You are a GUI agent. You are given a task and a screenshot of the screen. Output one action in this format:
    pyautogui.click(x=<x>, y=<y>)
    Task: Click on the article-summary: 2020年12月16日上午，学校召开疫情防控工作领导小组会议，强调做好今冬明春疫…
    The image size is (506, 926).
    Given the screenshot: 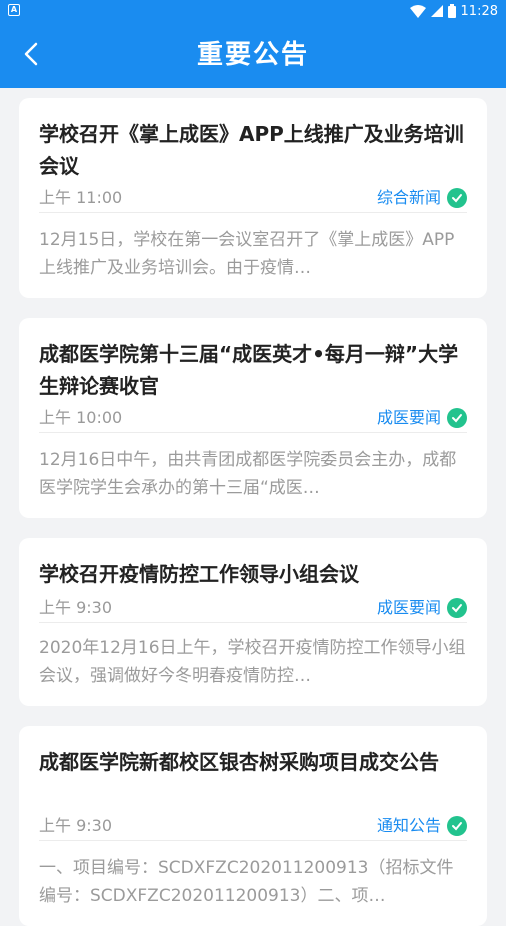 What is the action you would take?
    pyautogui.click(x=252, y=662)
    